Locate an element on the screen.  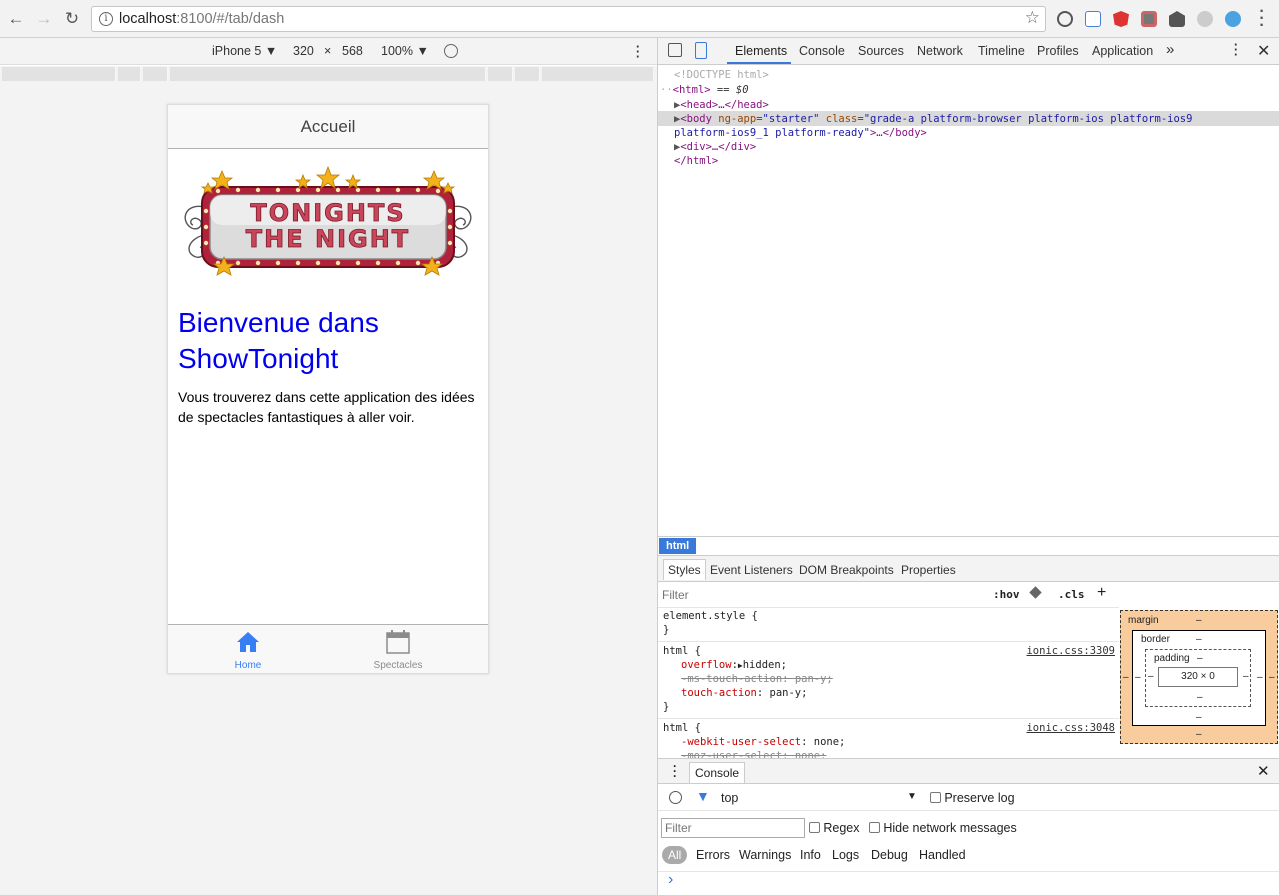
context-dropdown-arrow-icon: ▼ is located at coordinates (912, 796).